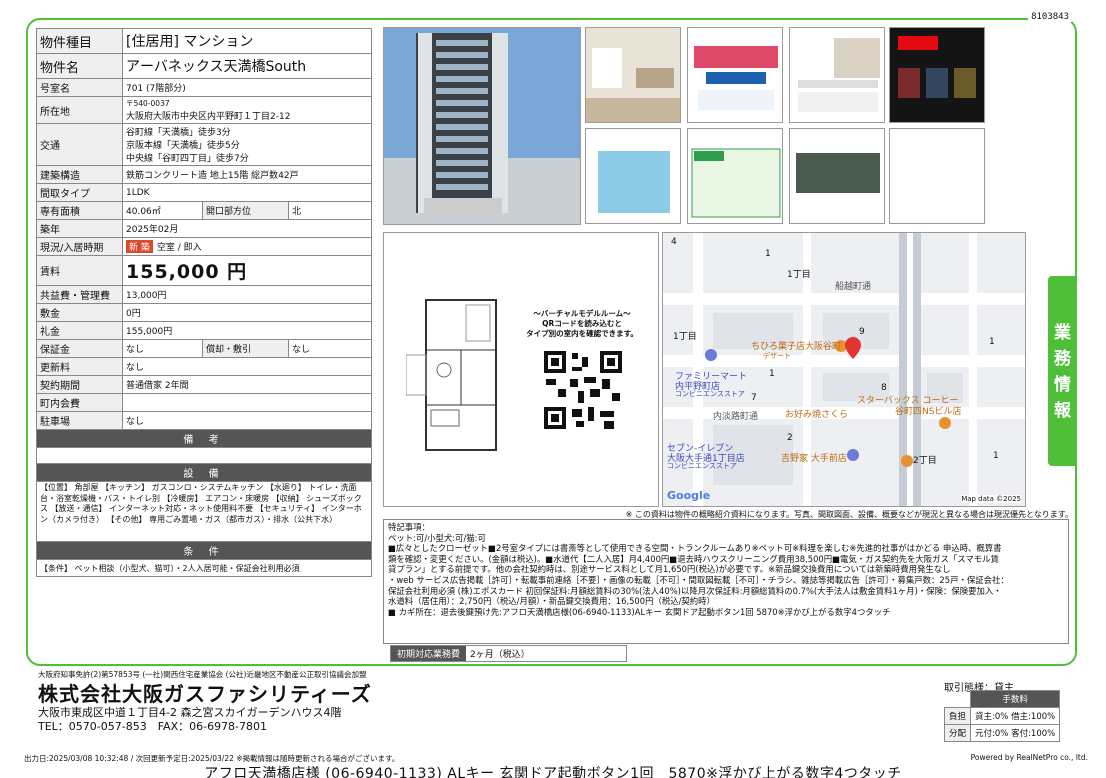 The height and width of the screenshot is (778, 1106). I want to click on map-attribution: Map data ©2025, so click(991, 499).